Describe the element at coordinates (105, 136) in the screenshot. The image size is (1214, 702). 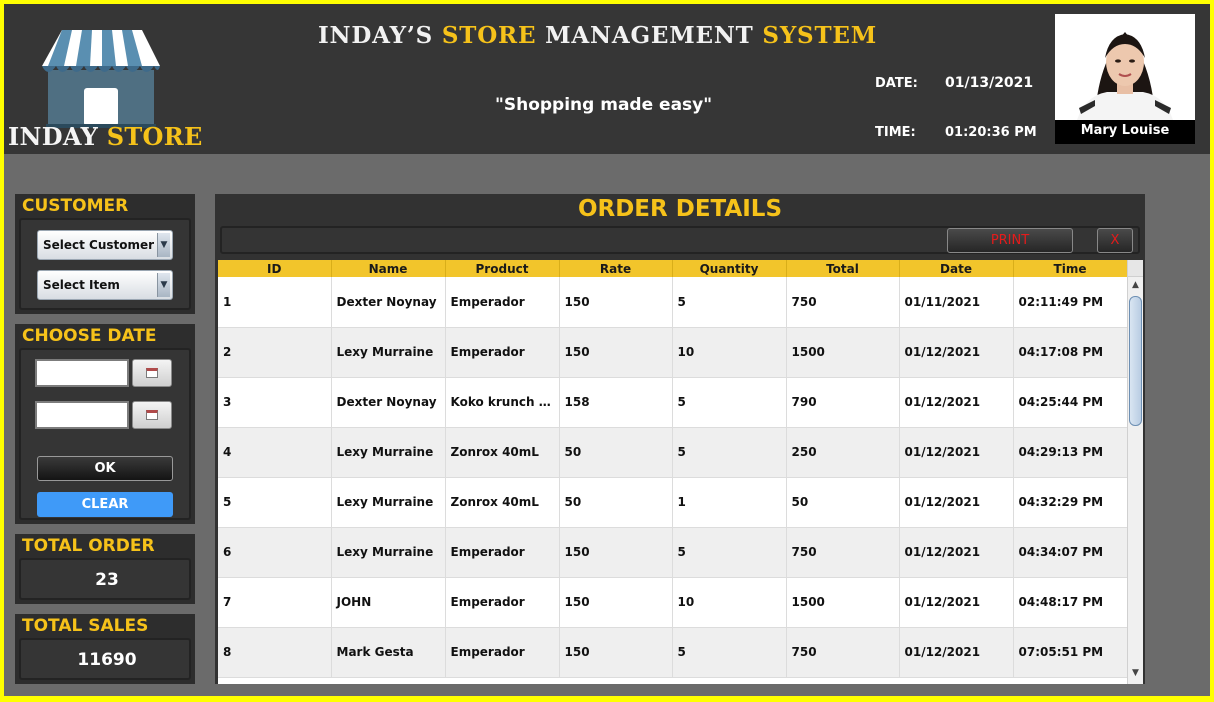
I see `logo-text: INDAY STORE` at that location.